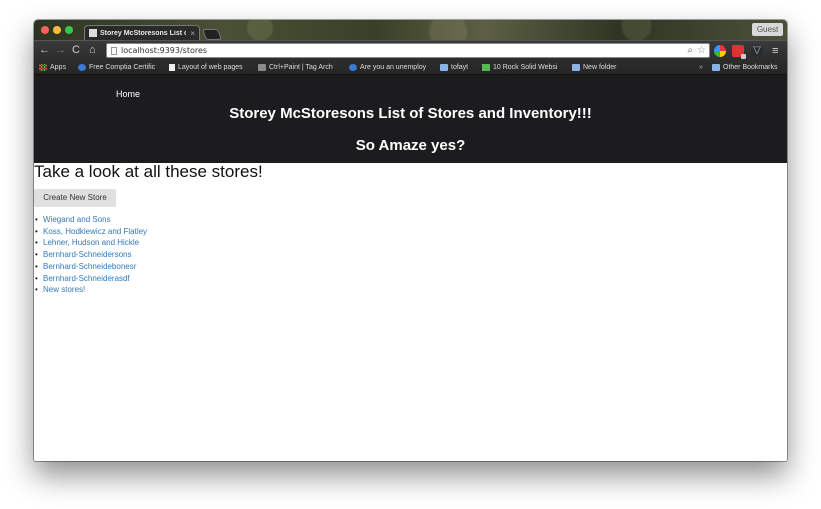 Image resolution: width=821 pixels, height=509 pixels. I want to click on bookmark-apps: Apps, so click(52, 67).